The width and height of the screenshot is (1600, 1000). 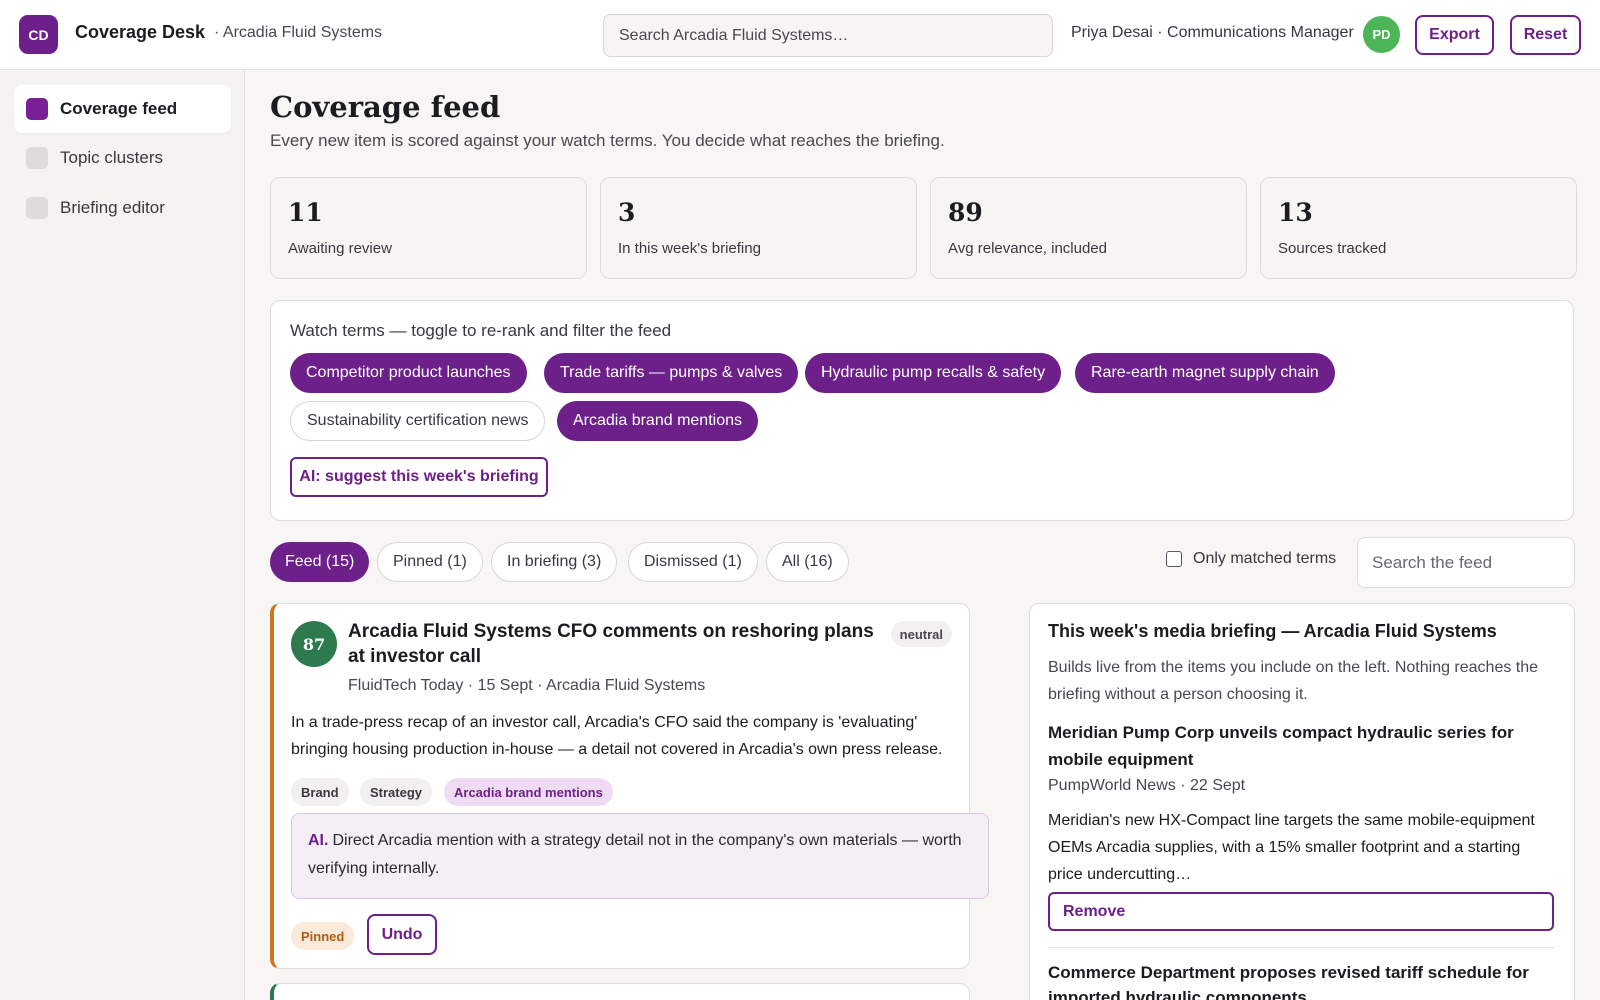 What do you see at coordinates (320, 792) in the screenshot?
I see `topic-tag: Brand` at bounding box center [320, 792].